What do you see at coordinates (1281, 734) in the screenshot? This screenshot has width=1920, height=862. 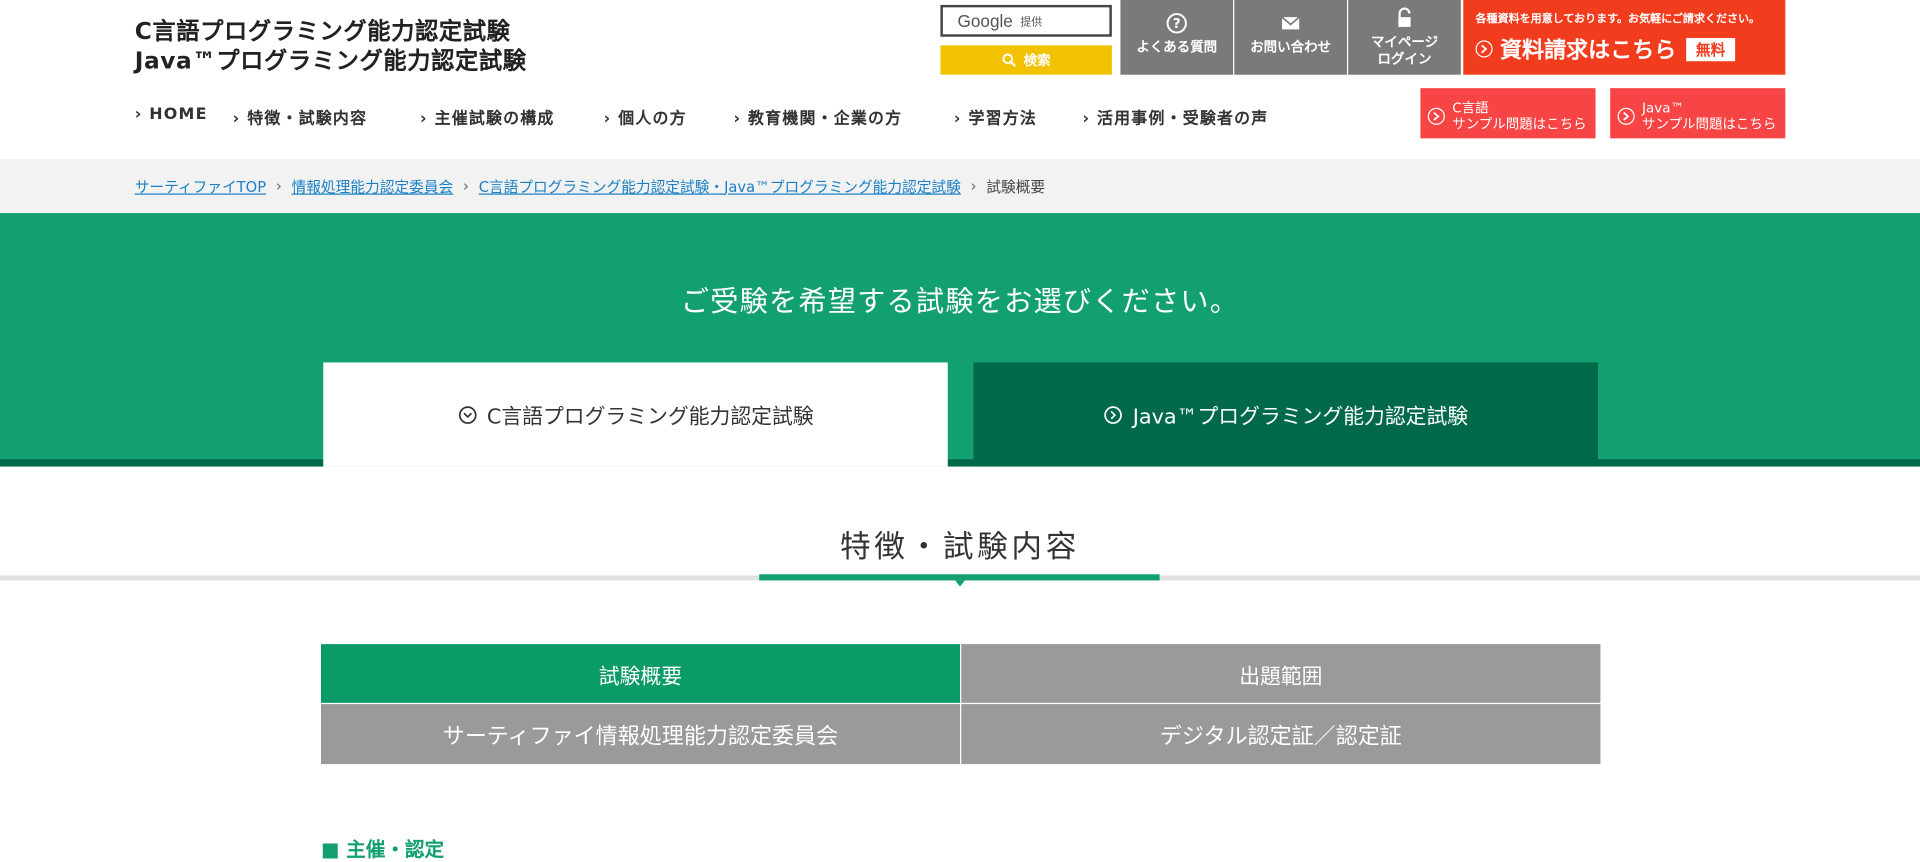 I see `menu-item-certificate: デジタル認定証／認定証` at bounding box center [1281, 734].